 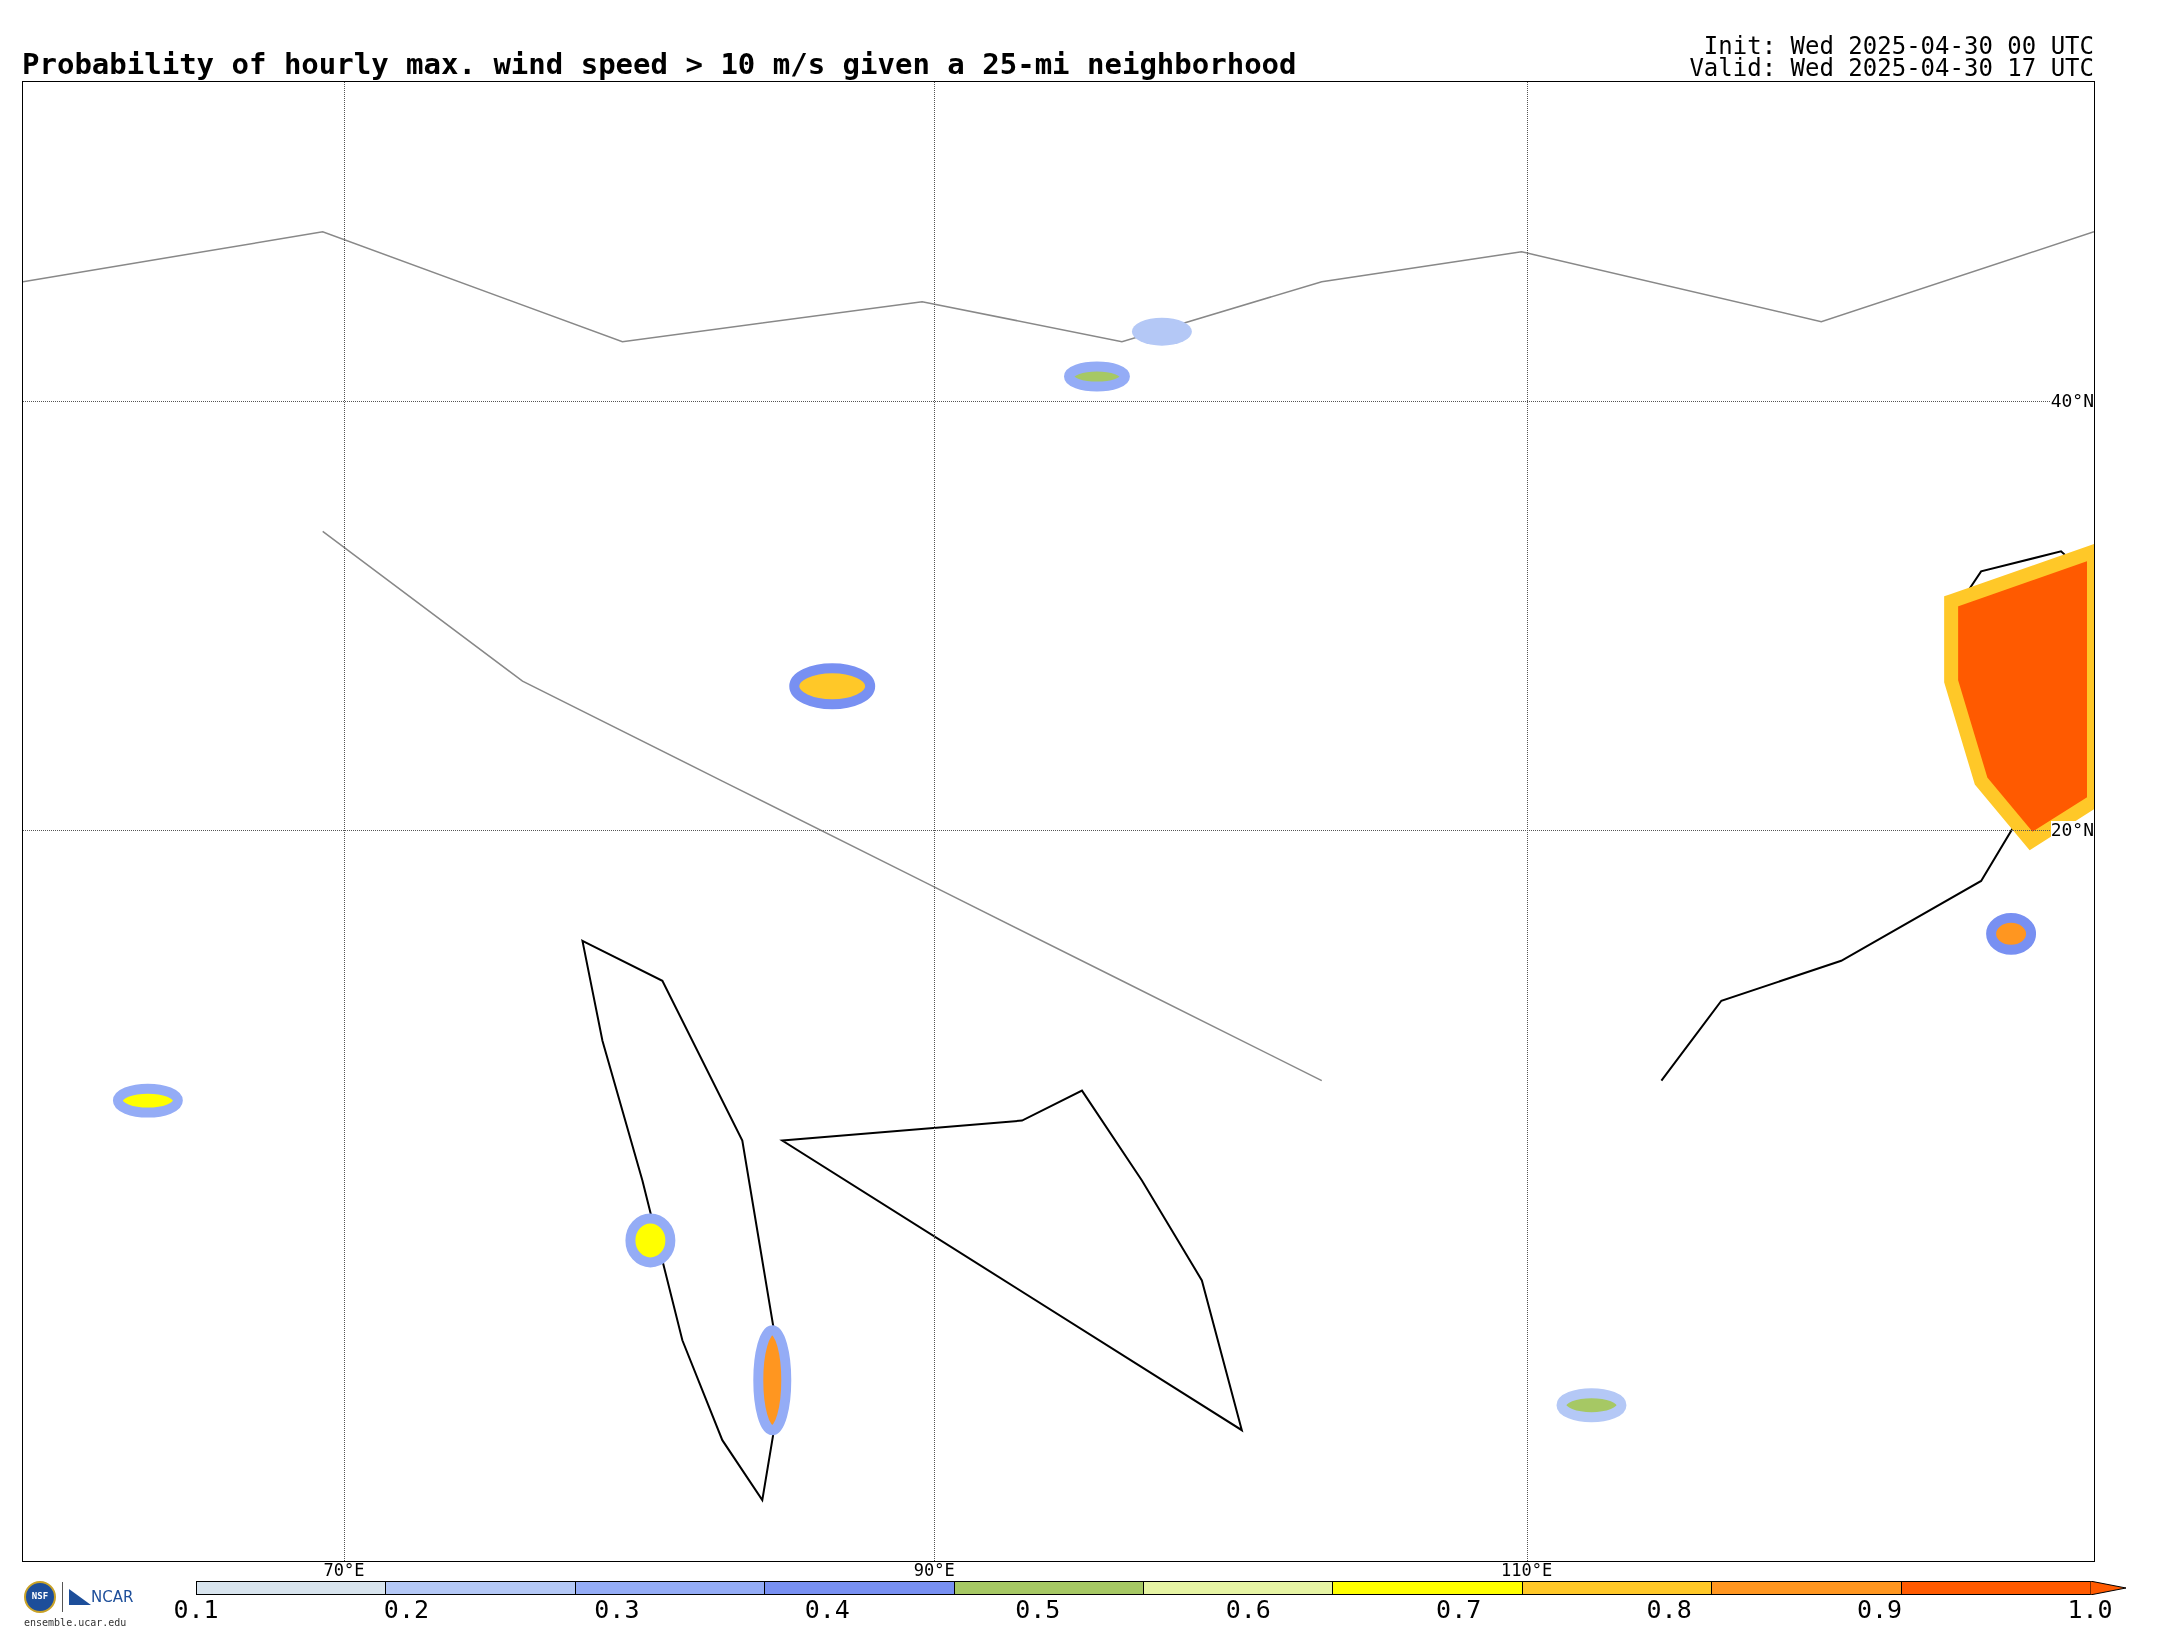 I want to click on longitude-label: 70°E, so click(x=344, y=1570).